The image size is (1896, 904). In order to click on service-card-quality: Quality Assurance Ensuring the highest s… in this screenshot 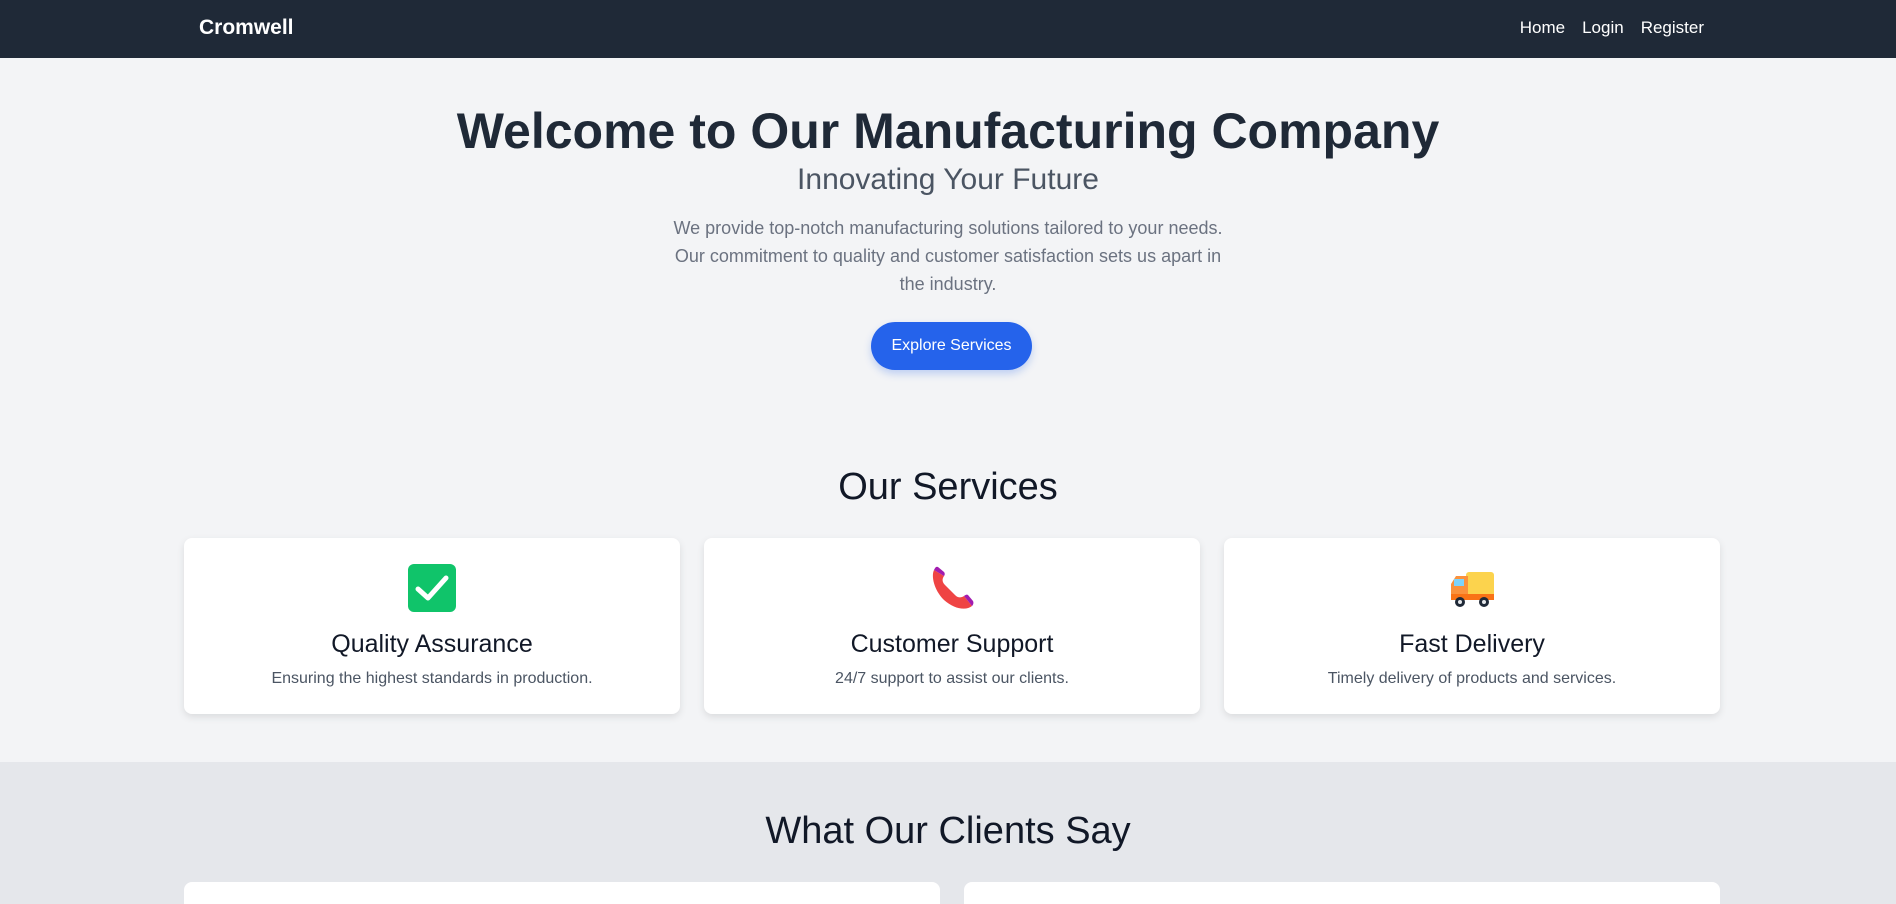, I will do `click(432, 626)`.